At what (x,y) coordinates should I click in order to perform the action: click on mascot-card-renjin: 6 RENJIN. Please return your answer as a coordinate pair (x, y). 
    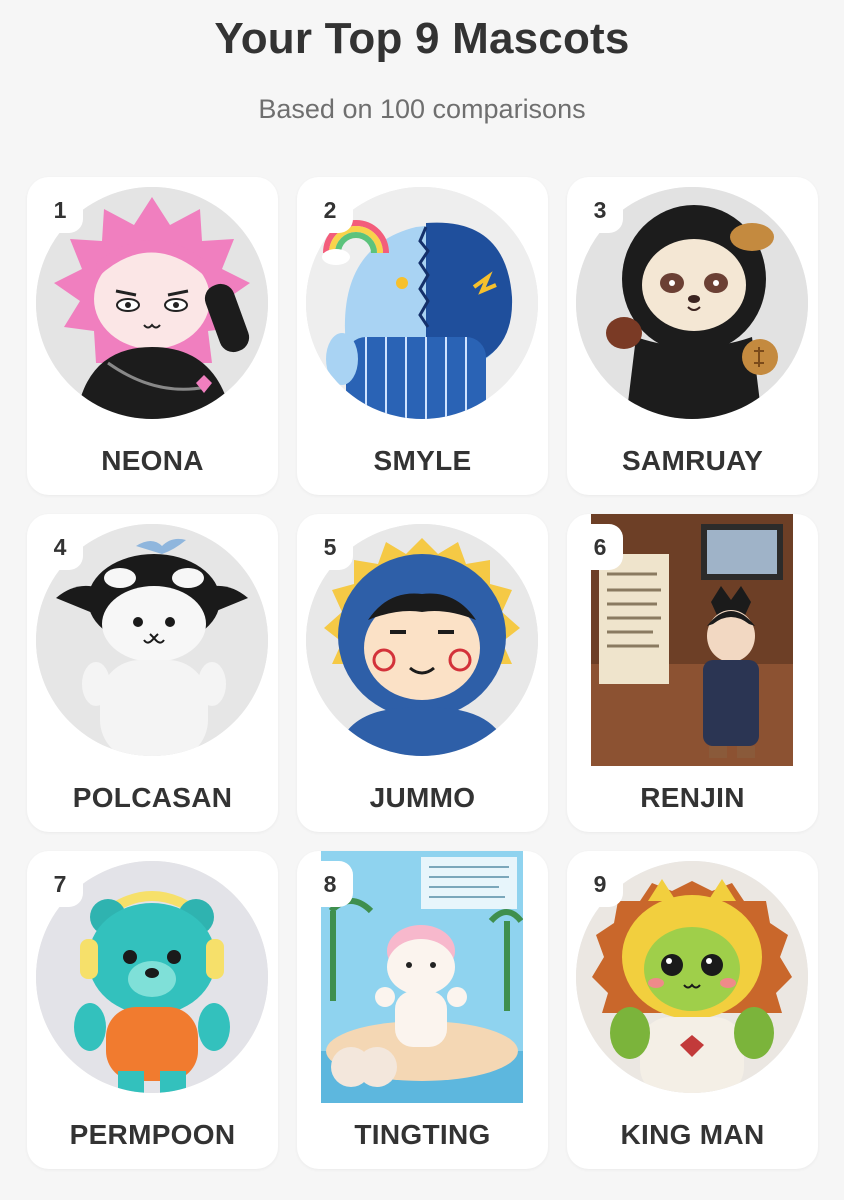
    Looking at the image, I should click on (692, 673).